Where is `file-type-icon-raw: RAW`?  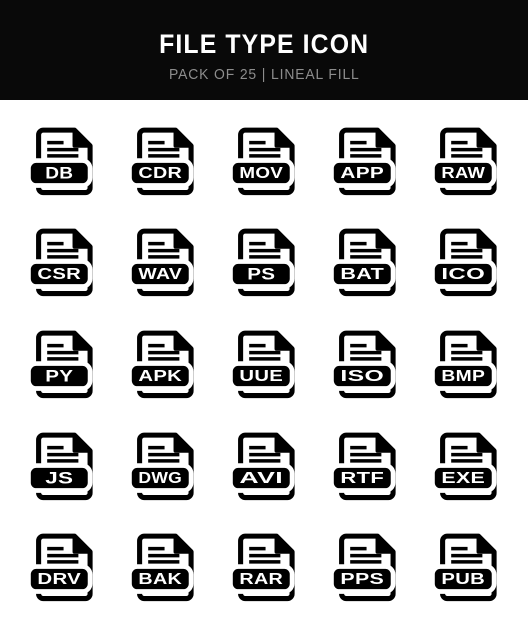
file-type-icon-raw: RAW is located at coordinates (466, 159).